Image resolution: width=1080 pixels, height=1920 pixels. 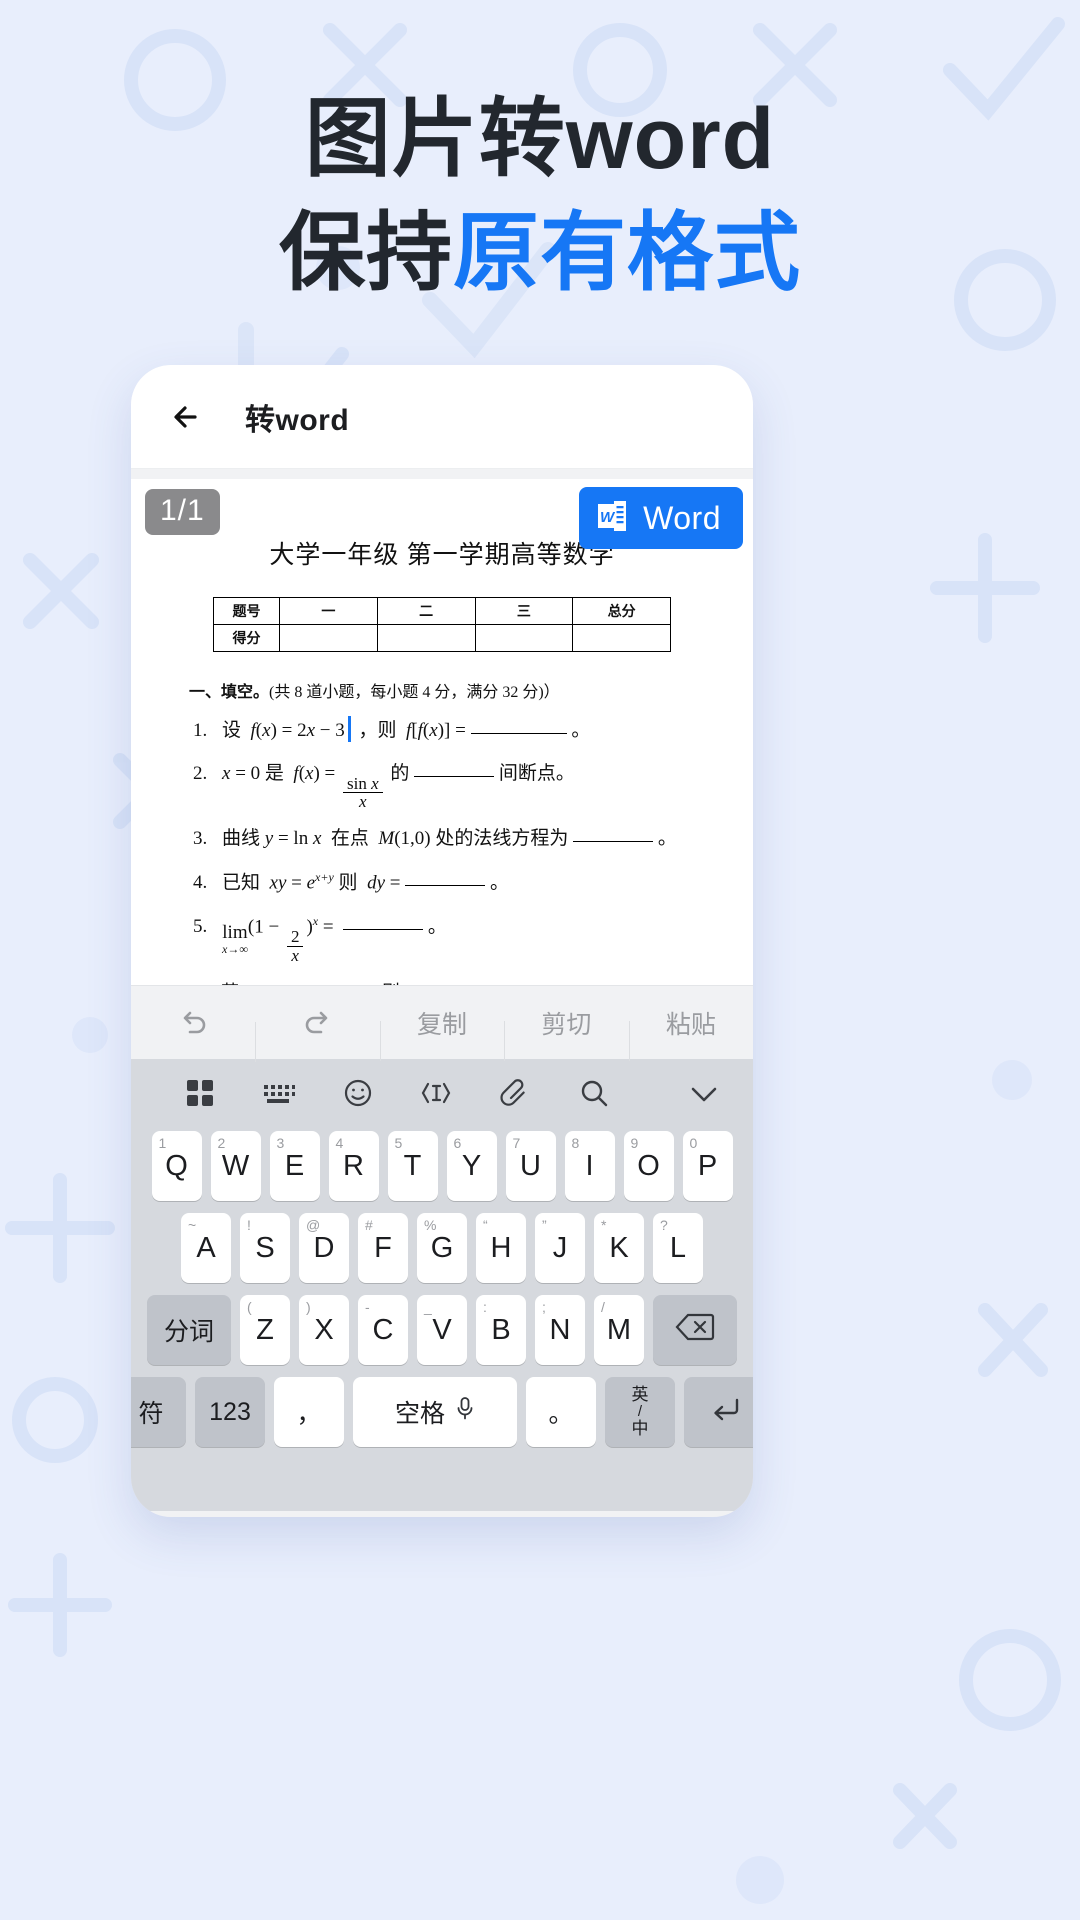 I want to click on key-label: T, so click(x=412, y=1165).